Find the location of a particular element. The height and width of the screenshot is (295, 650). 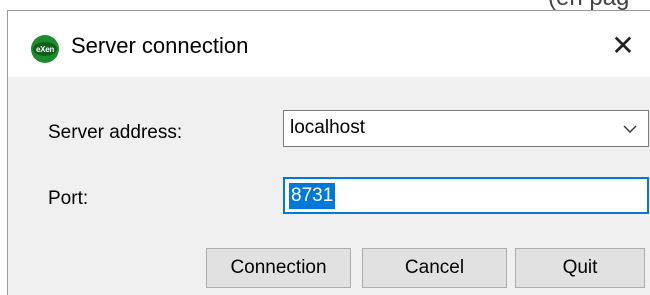

cancel-button: Cancel is located at coordinates (434, 268).